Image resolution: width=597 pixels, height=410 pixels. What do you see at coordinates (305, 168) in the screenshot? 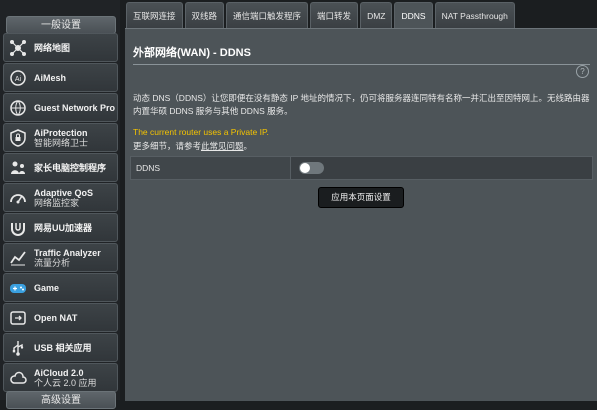
I see `toggle-knob` at bounding box center [305, 168].